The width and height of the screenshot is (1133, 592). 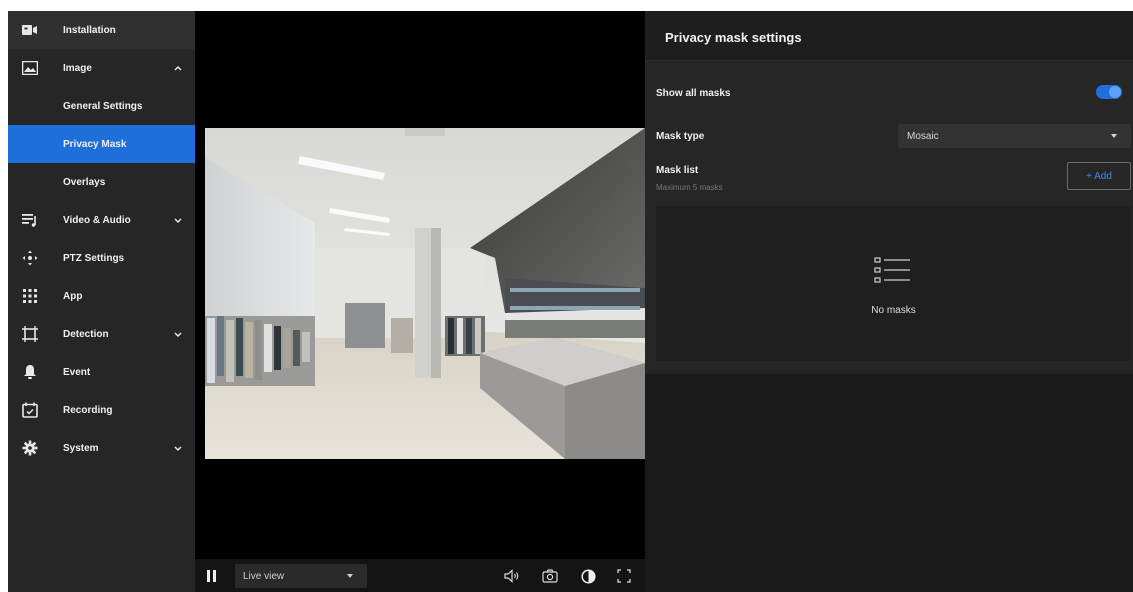 What do you see at coordinates (30, 30) in the screenshot?
I see `video-camera-icon` at bounding box center [30, 30].